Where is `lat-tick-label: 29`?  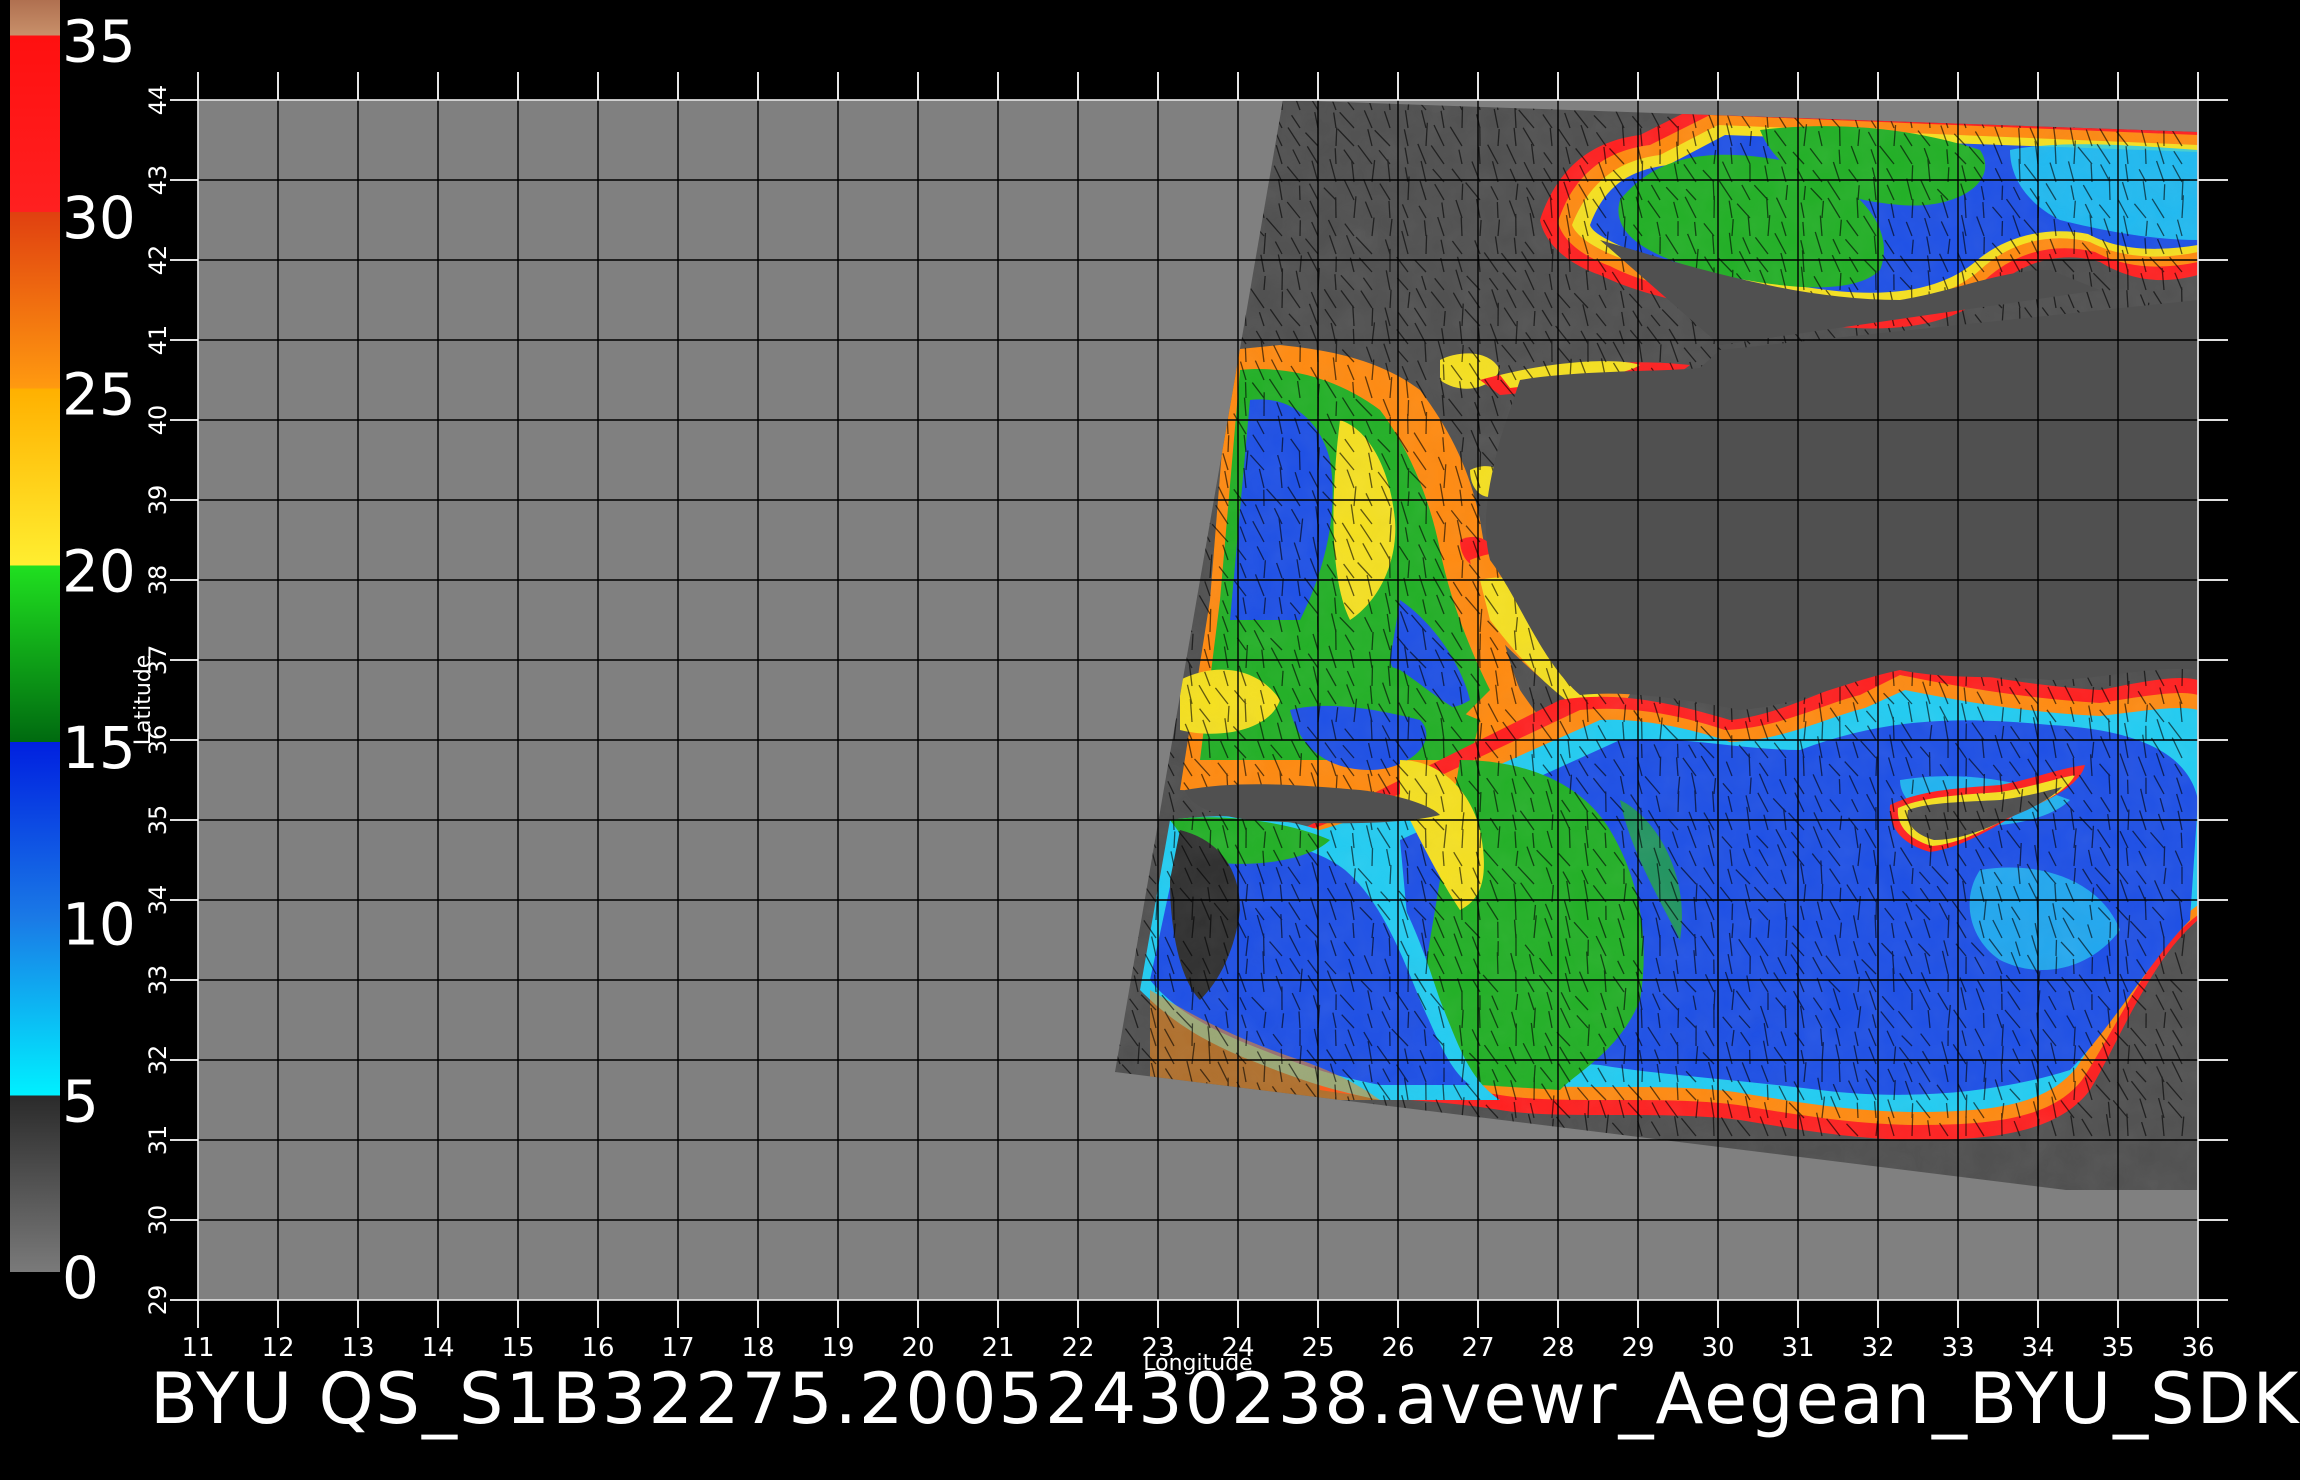
lat-tick-label: 29 is located at coordinates (158, 1300).